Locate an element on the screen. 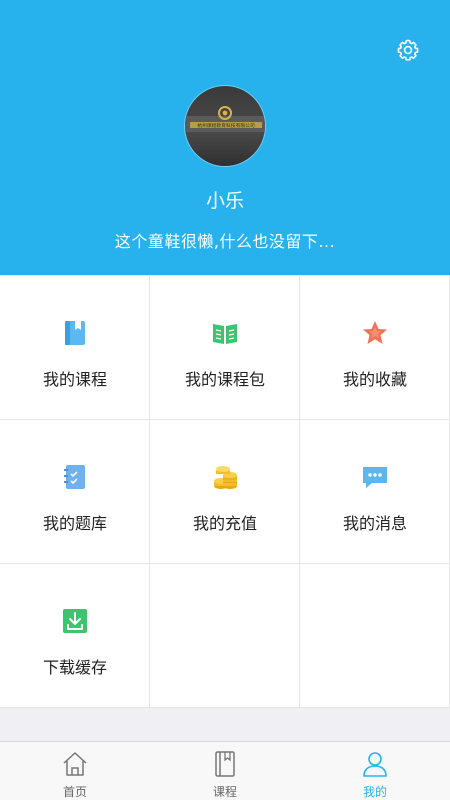  bottom-tab-bar: 首页 课程 我的 is located at coordinates (225, 770).